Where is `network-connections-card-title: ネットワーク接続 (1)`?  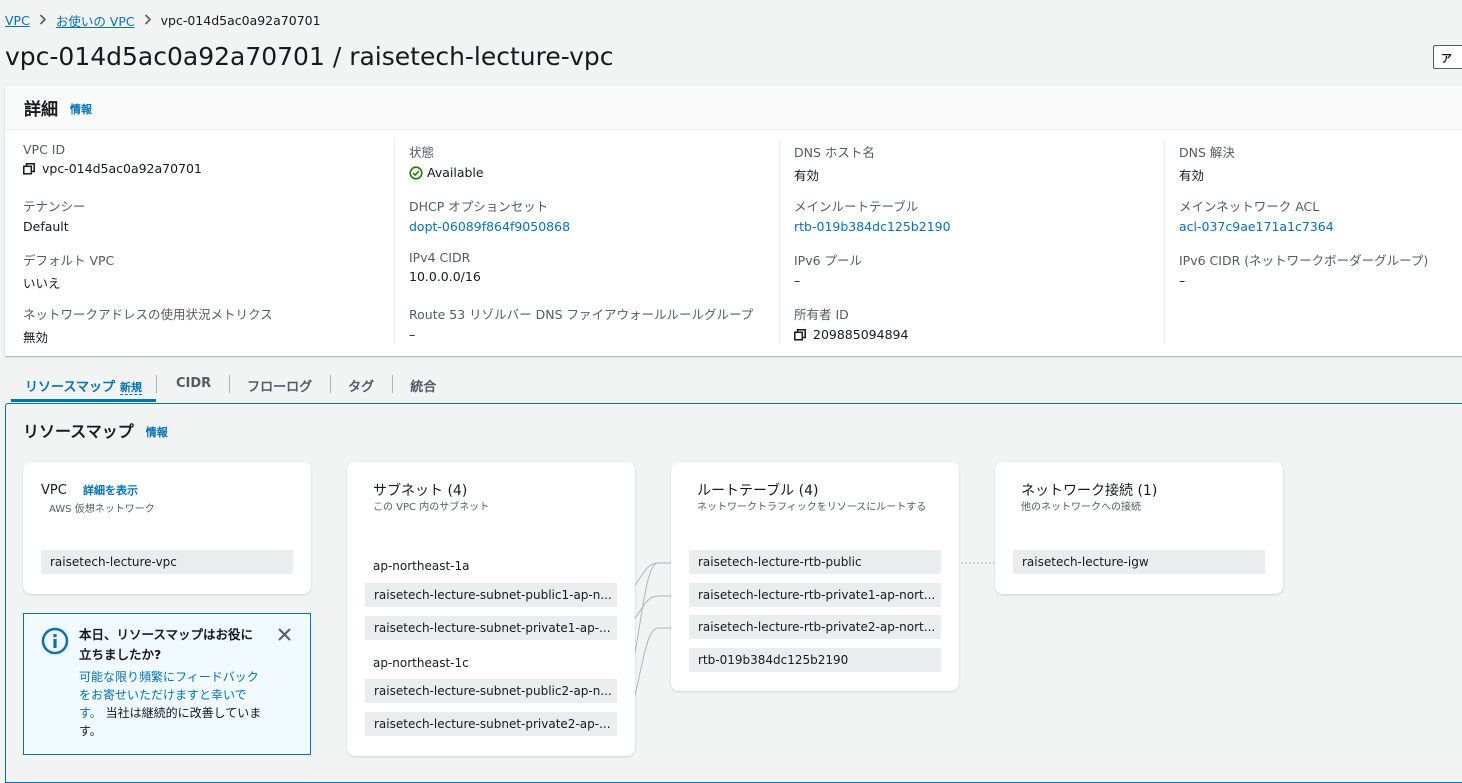
network-connections-card-title: ネットワーク接続 (1) is located at coordinates (1089, 491).